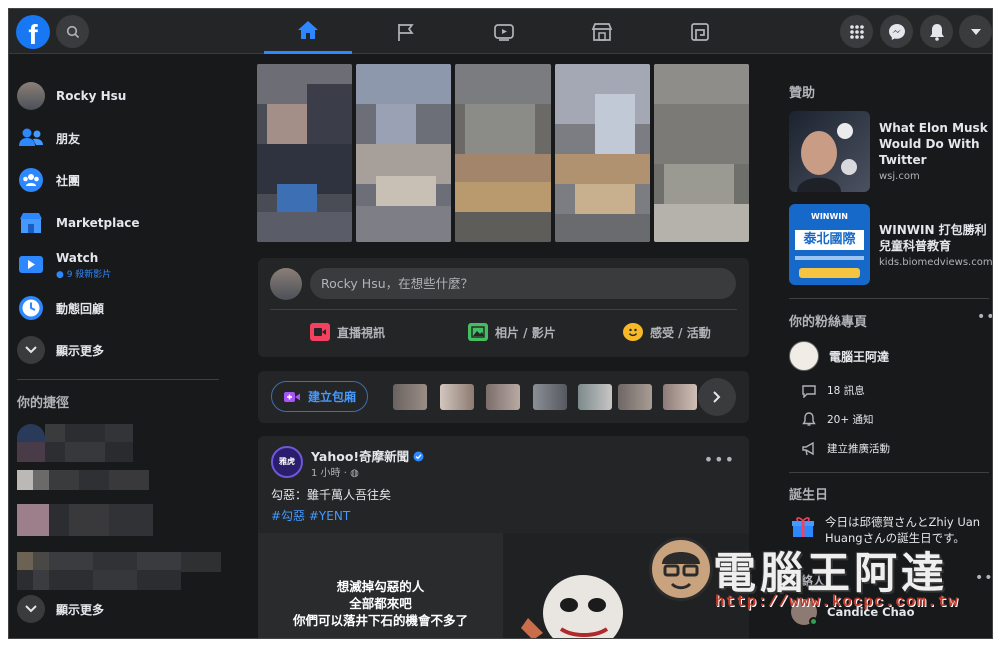  Describe the element at coordinates (119, 180) in the screenshot. I see `sidebar-item-groups: 社團` at that location.